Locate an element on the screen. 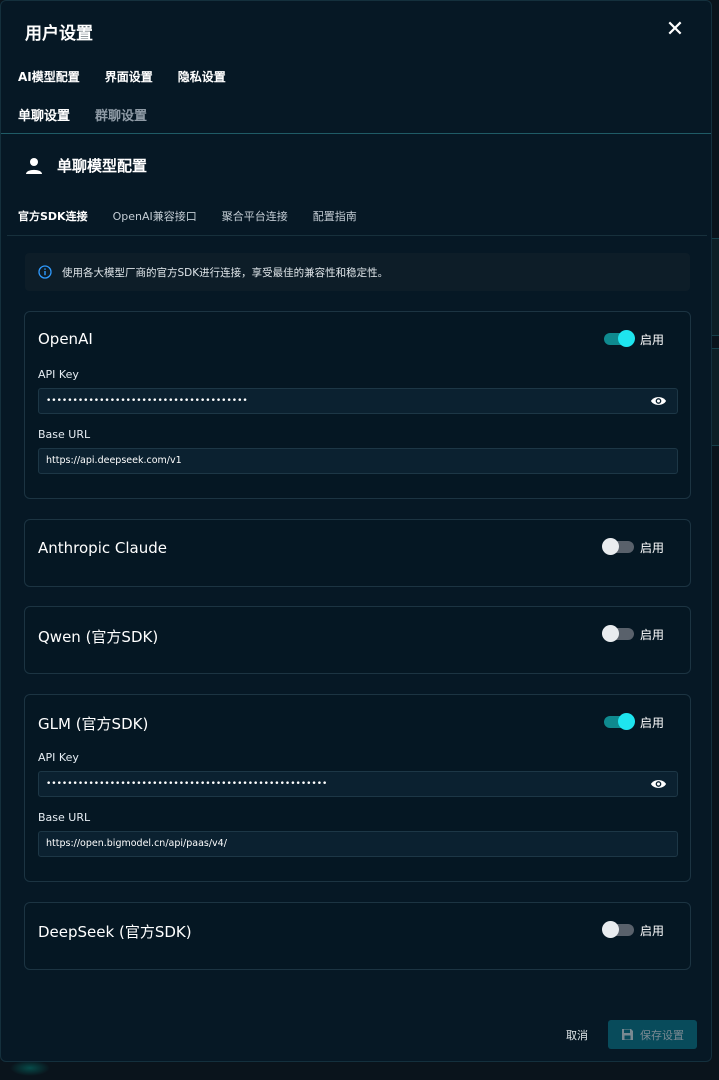 This screenshot has width=719, height=1080. info-text: 使用各大模型厂商的官方SDK进行连接，享受最佳的兼容性和稳定性。 is located at coordinates (225, 272).